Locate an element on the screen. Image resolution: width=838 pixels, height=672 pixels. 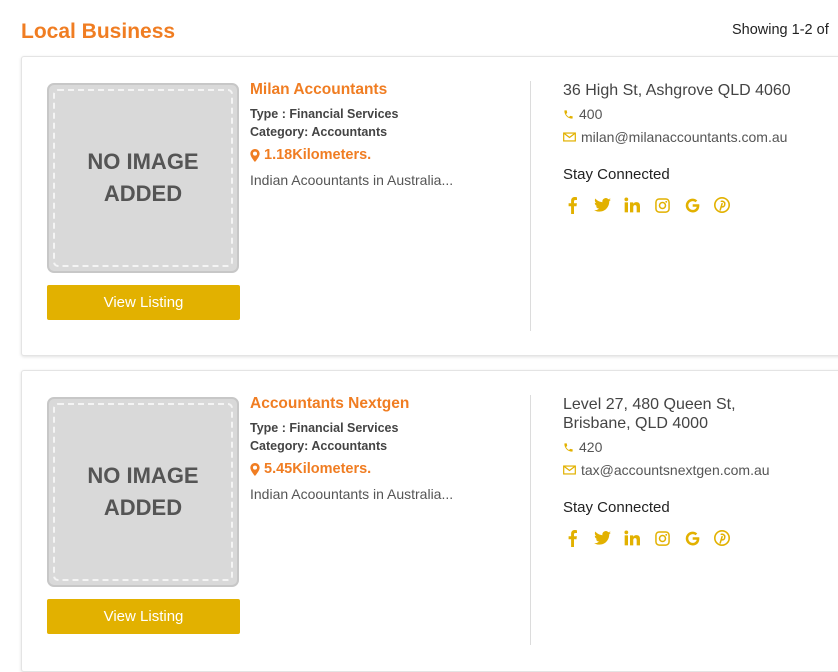
business-address: 36 High St, Ashgrove QLD 4060 is located at coordinates (677, 90).